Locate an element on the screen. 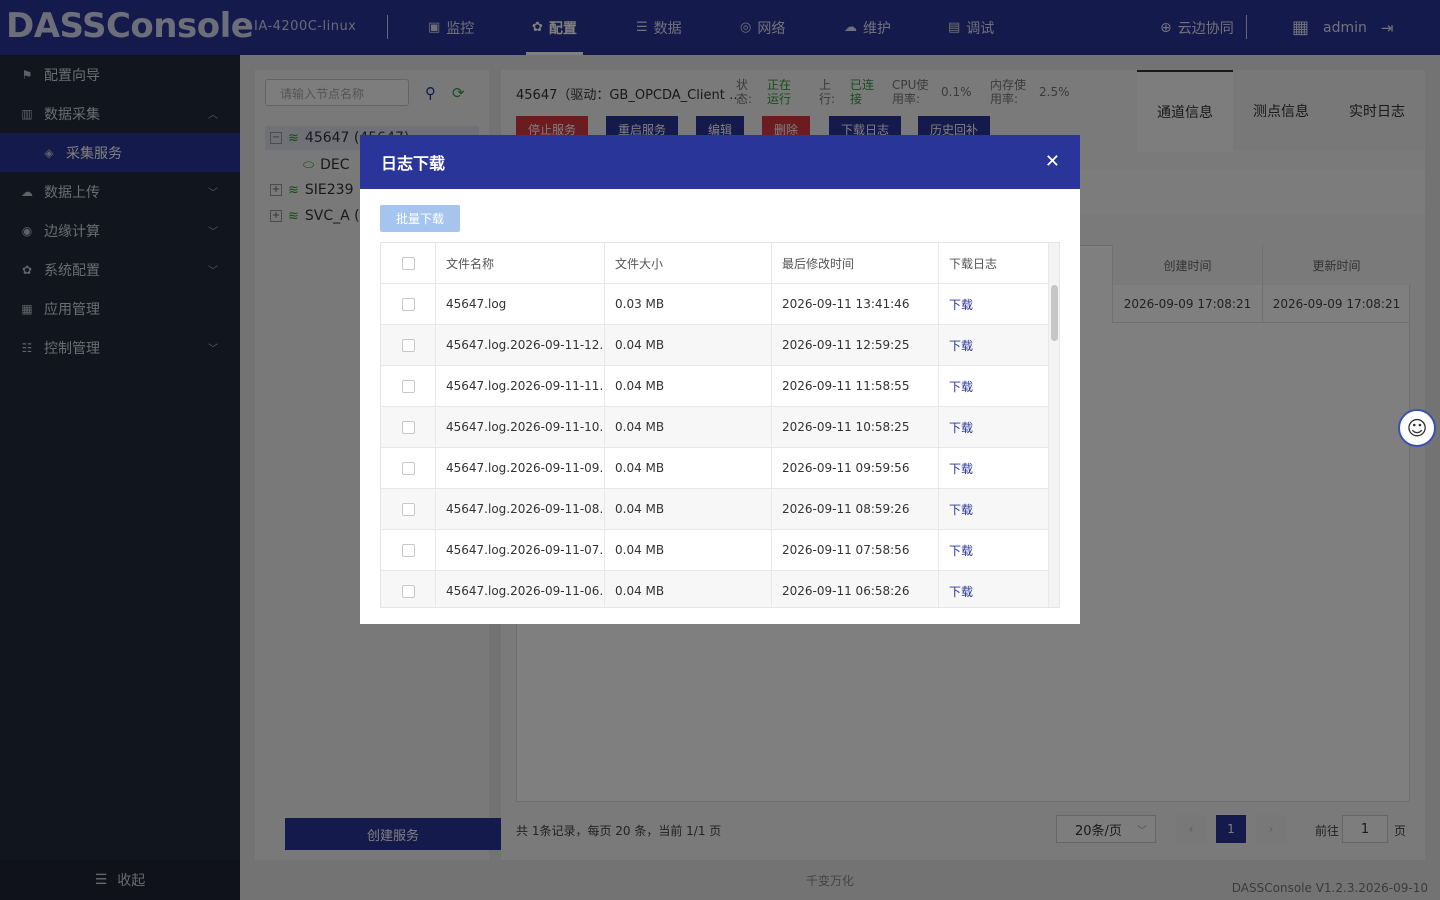 Image resolution: width=1440 pixels, height=900 pixels. scrollbar-thumb is located at coordinates (1054, 313).